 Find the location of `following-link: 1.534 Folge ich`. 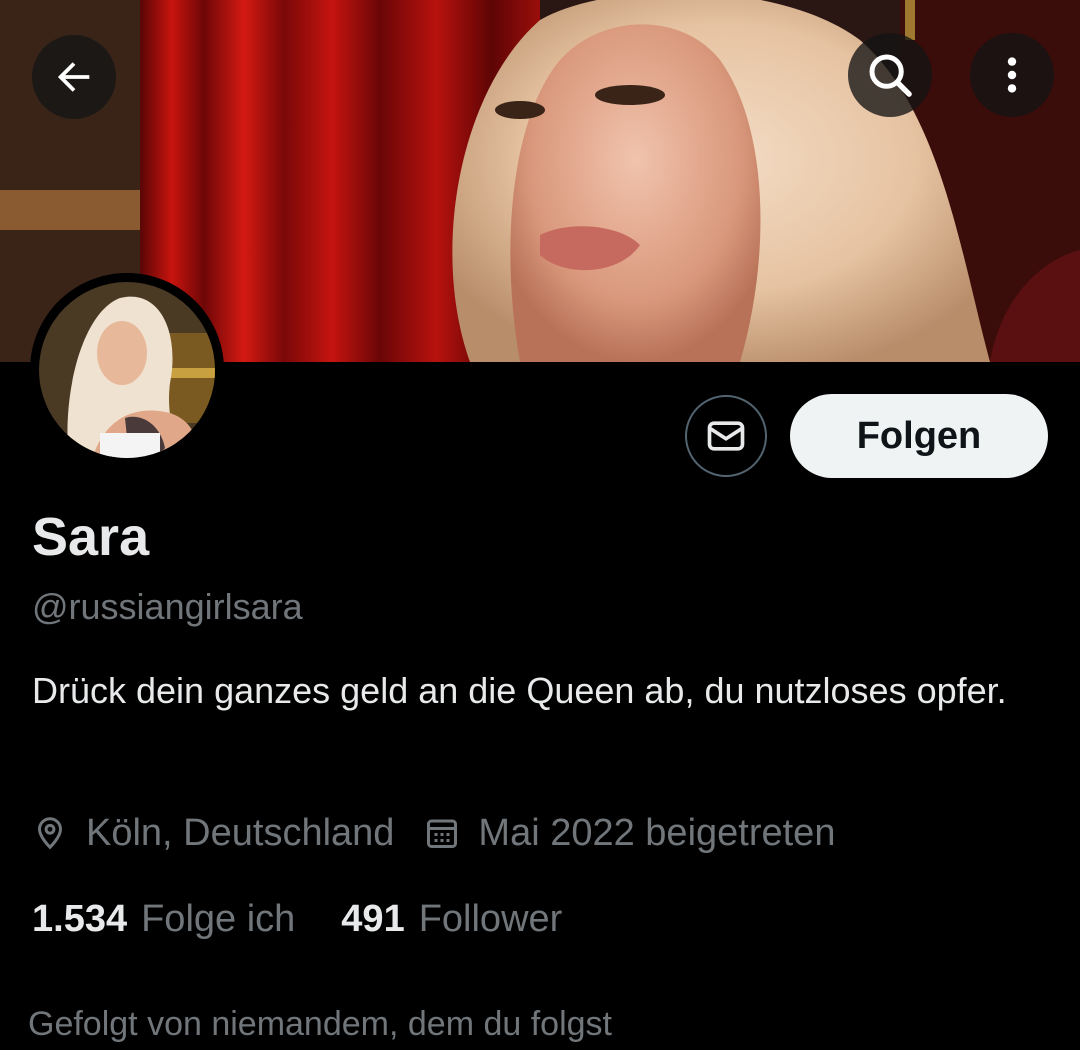

following-link: 1.534 Folge ich is located at coordinates (163, 919).